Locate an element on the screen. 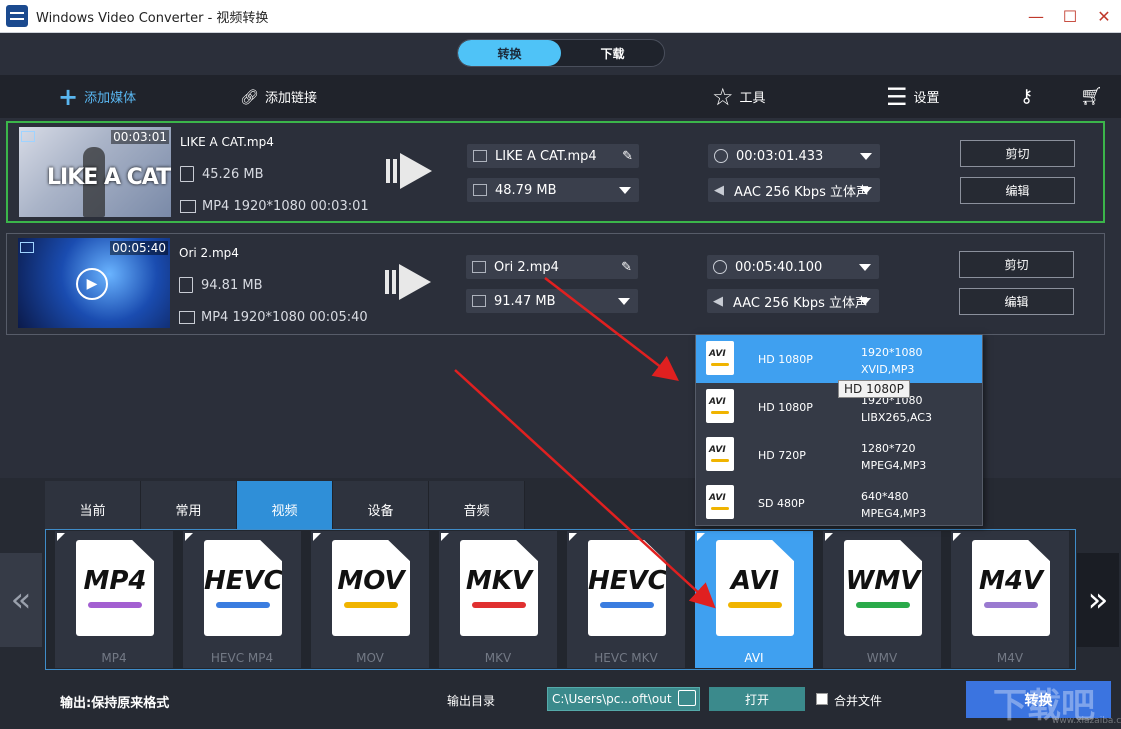 The image size is (1121, 729). next-formats-button: » is located at coordinates (1098, 600).